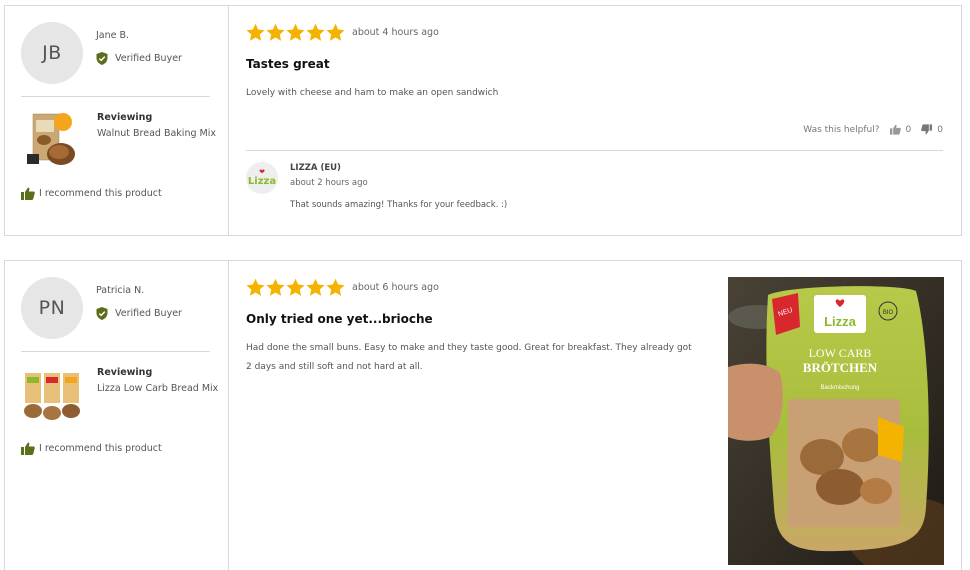 The image size is (970, 570). I want to click on review-title: Tastes great, so click(288, 64).